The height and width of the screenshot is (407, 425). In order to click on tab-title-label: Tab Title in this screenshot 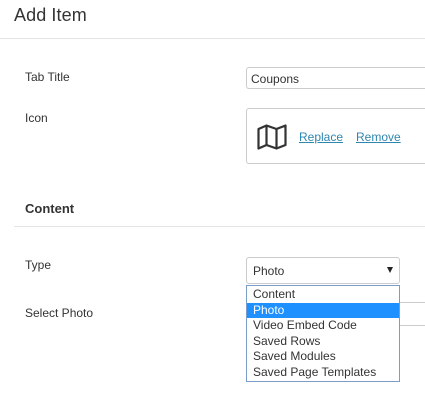, I will do `click(47, 77)`.